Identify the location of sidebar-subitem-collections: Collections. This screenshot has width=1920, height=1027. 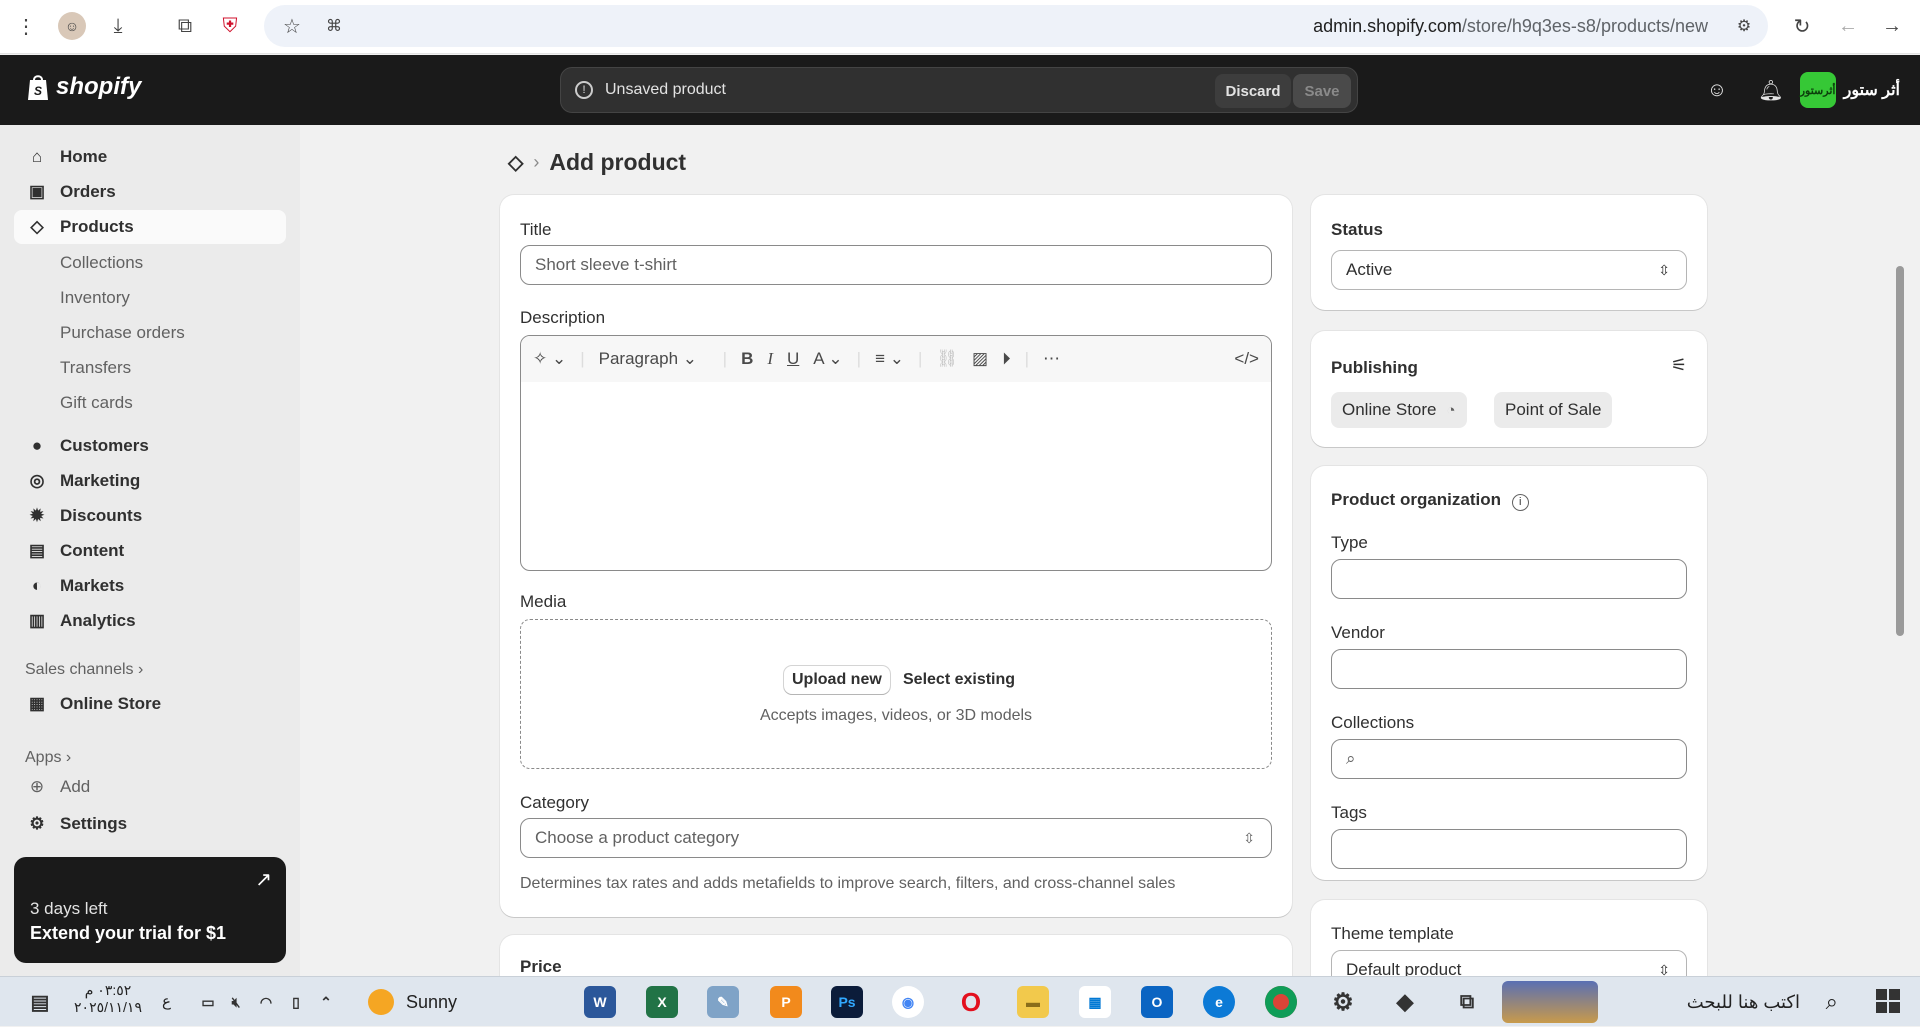
(101, 263).